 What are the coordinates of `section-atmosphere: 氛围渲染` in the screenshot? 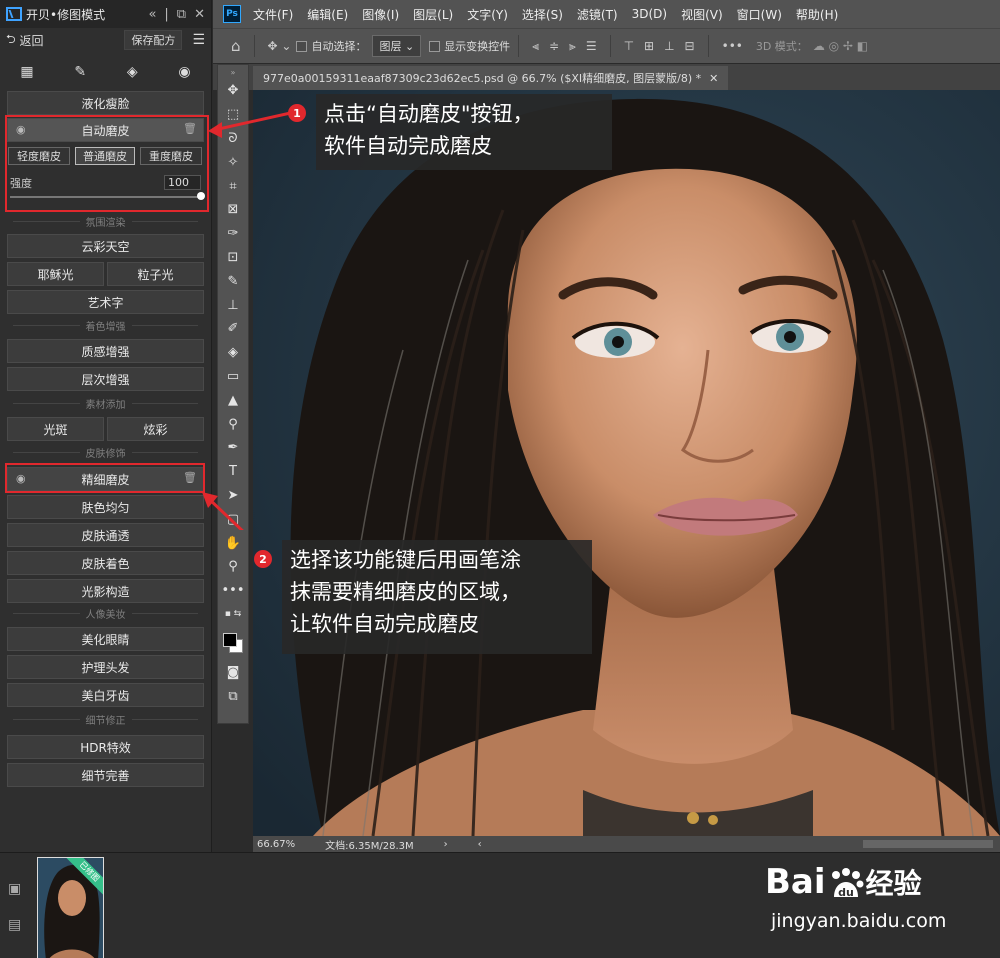 It's located at (105, 221).